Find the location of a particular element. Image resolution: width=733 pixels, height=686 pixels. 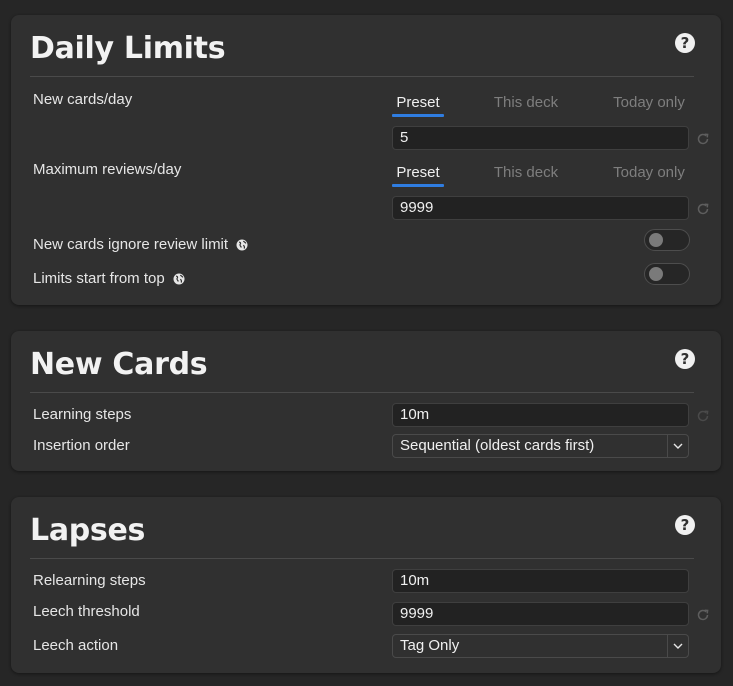

leech-threshold-label: Leech threshold is located at coordinates (86, 611).